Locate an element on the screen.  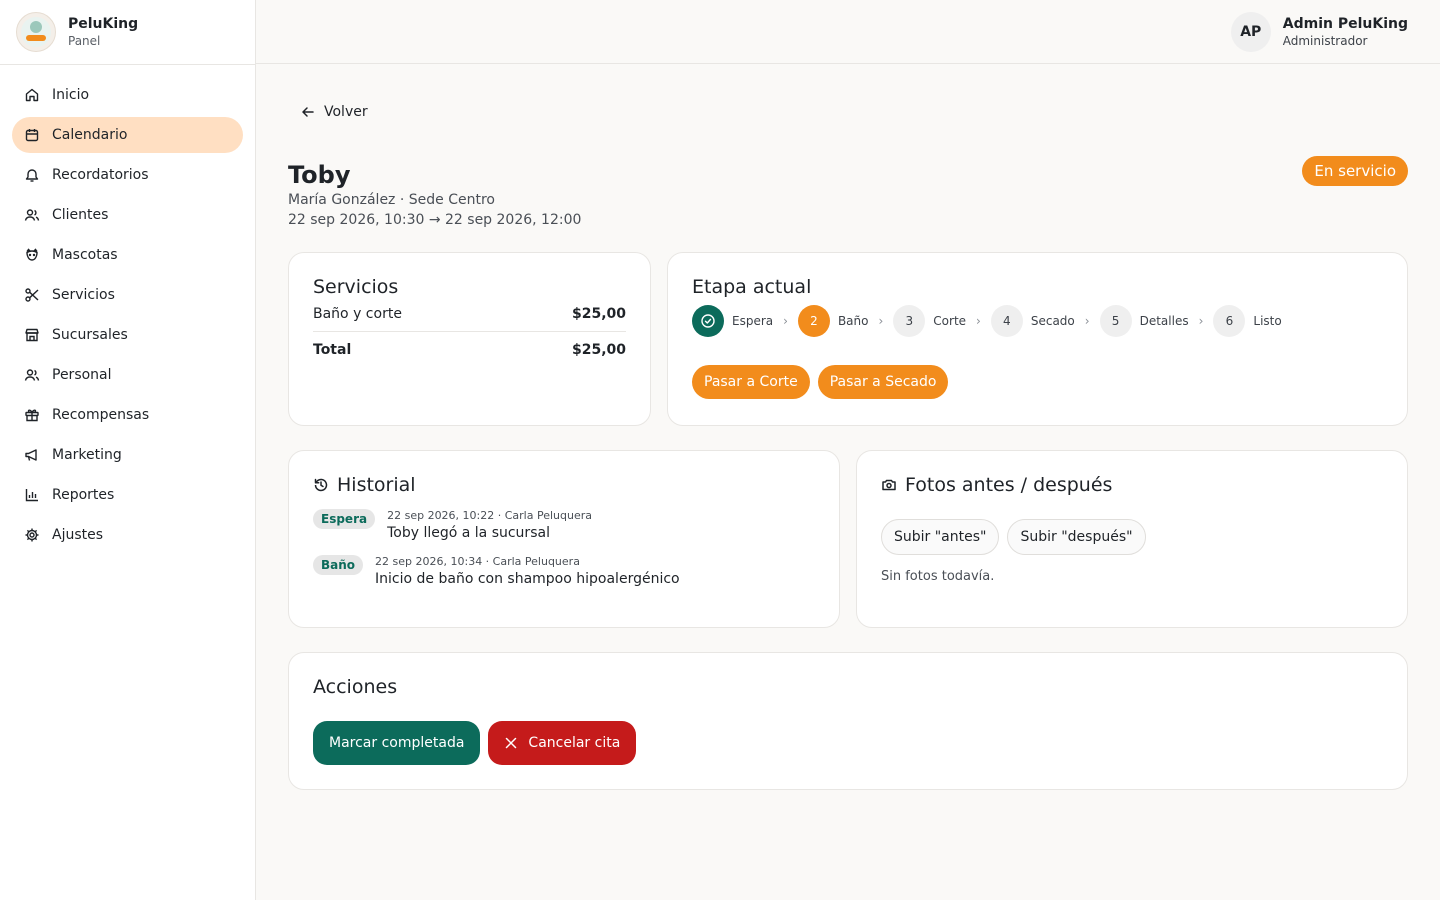
step-secado: 4 Secado is located at coordinates (1032, 321).